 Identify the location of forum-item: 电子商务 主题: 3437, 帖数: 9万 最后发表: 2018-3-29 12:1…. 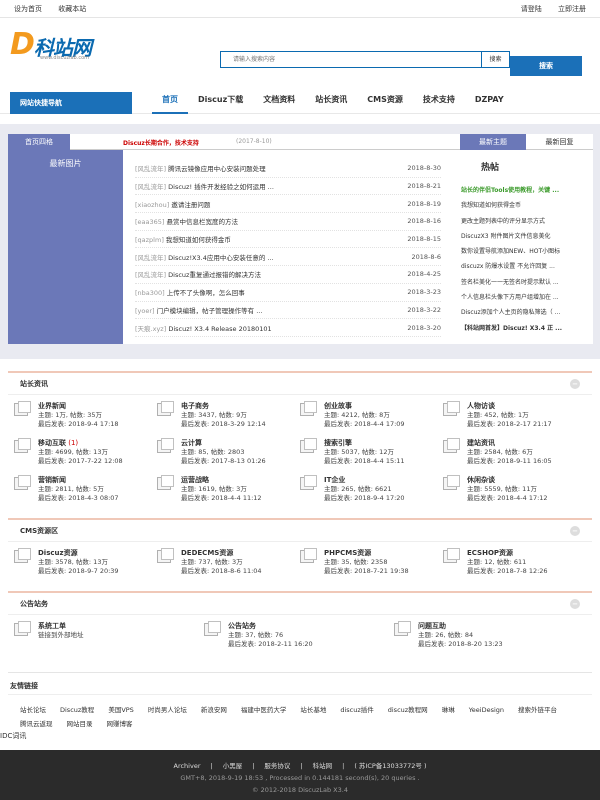
(228, 413).